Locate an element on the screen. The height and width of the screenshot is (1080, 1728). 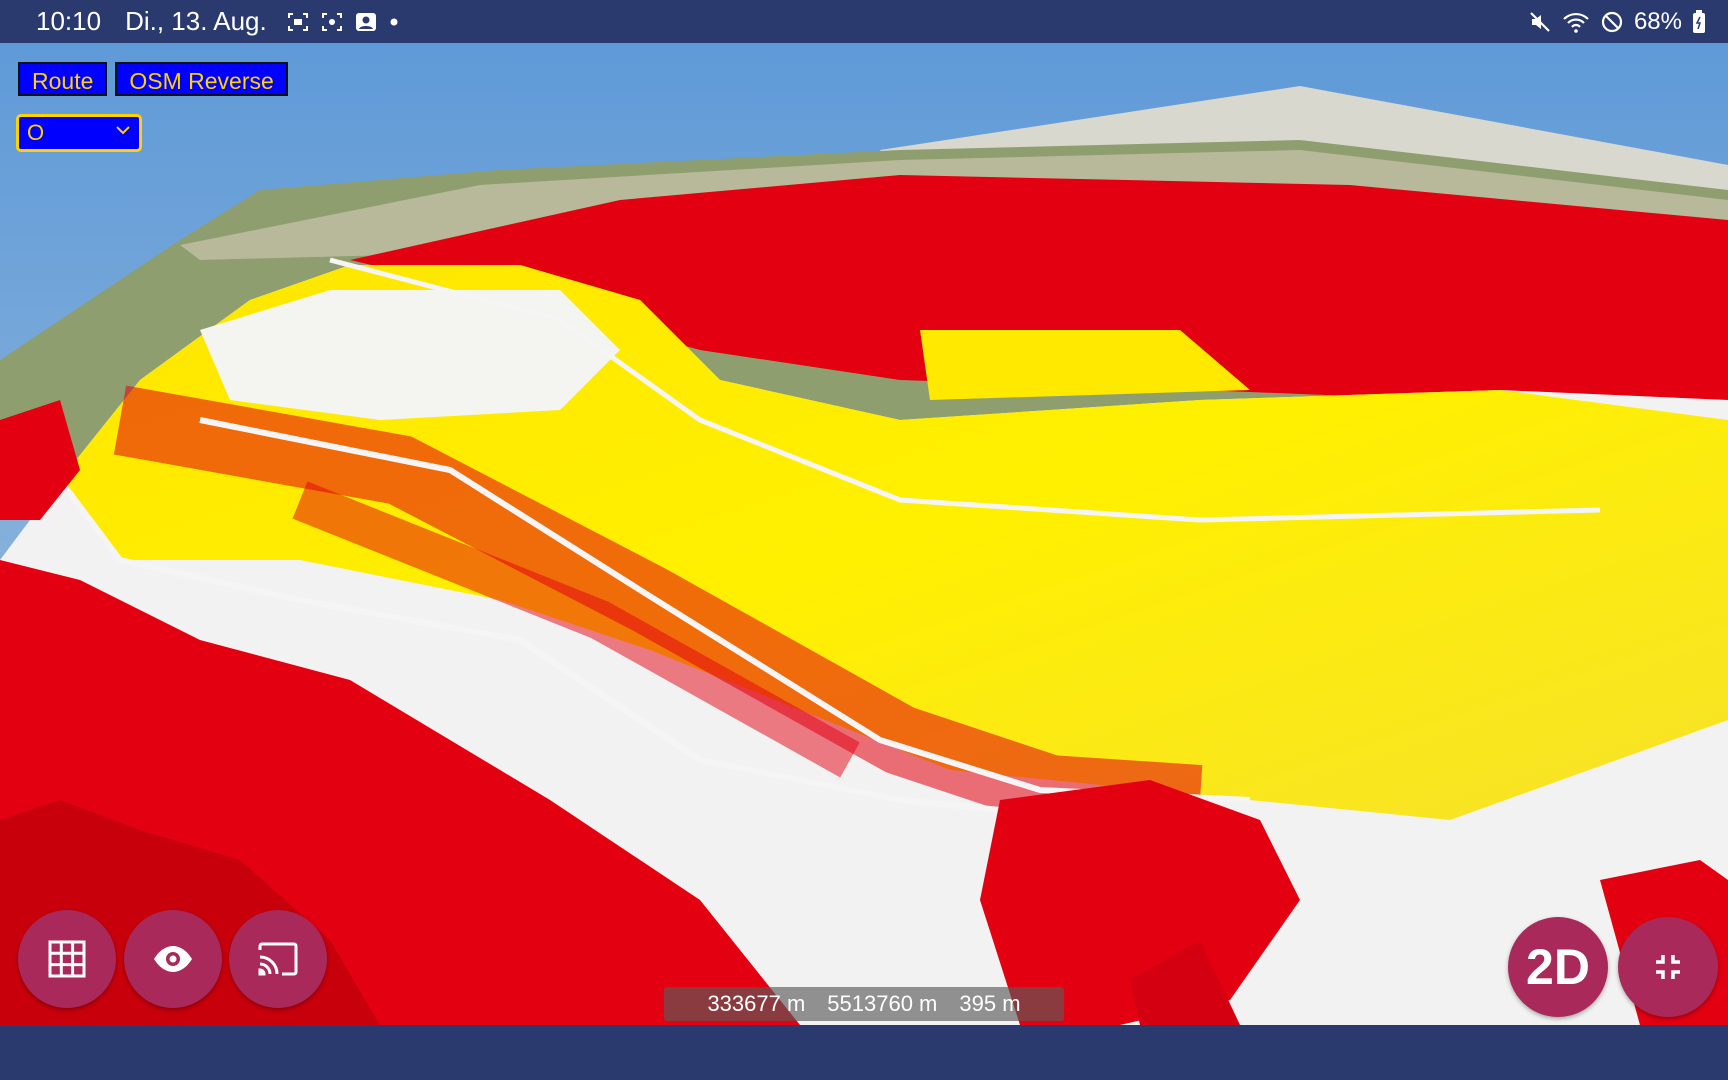
exit-fullscreen-button is located at coordinates (1668, 967).